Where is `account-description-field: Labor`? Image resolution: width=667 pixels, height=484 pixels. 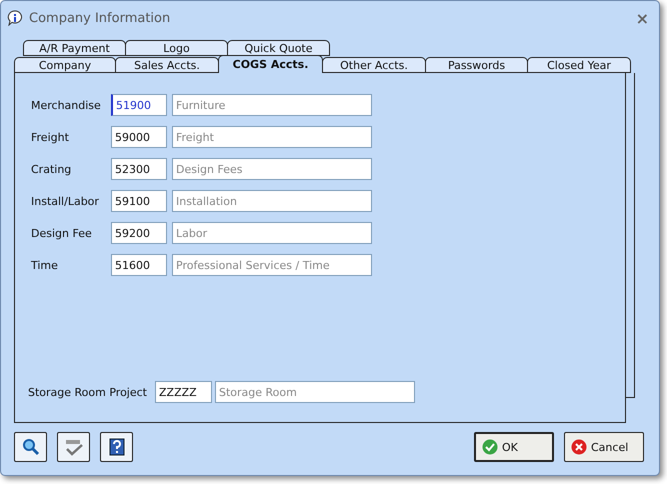 account-description-field: Labor is located at coordinates (272, 233).